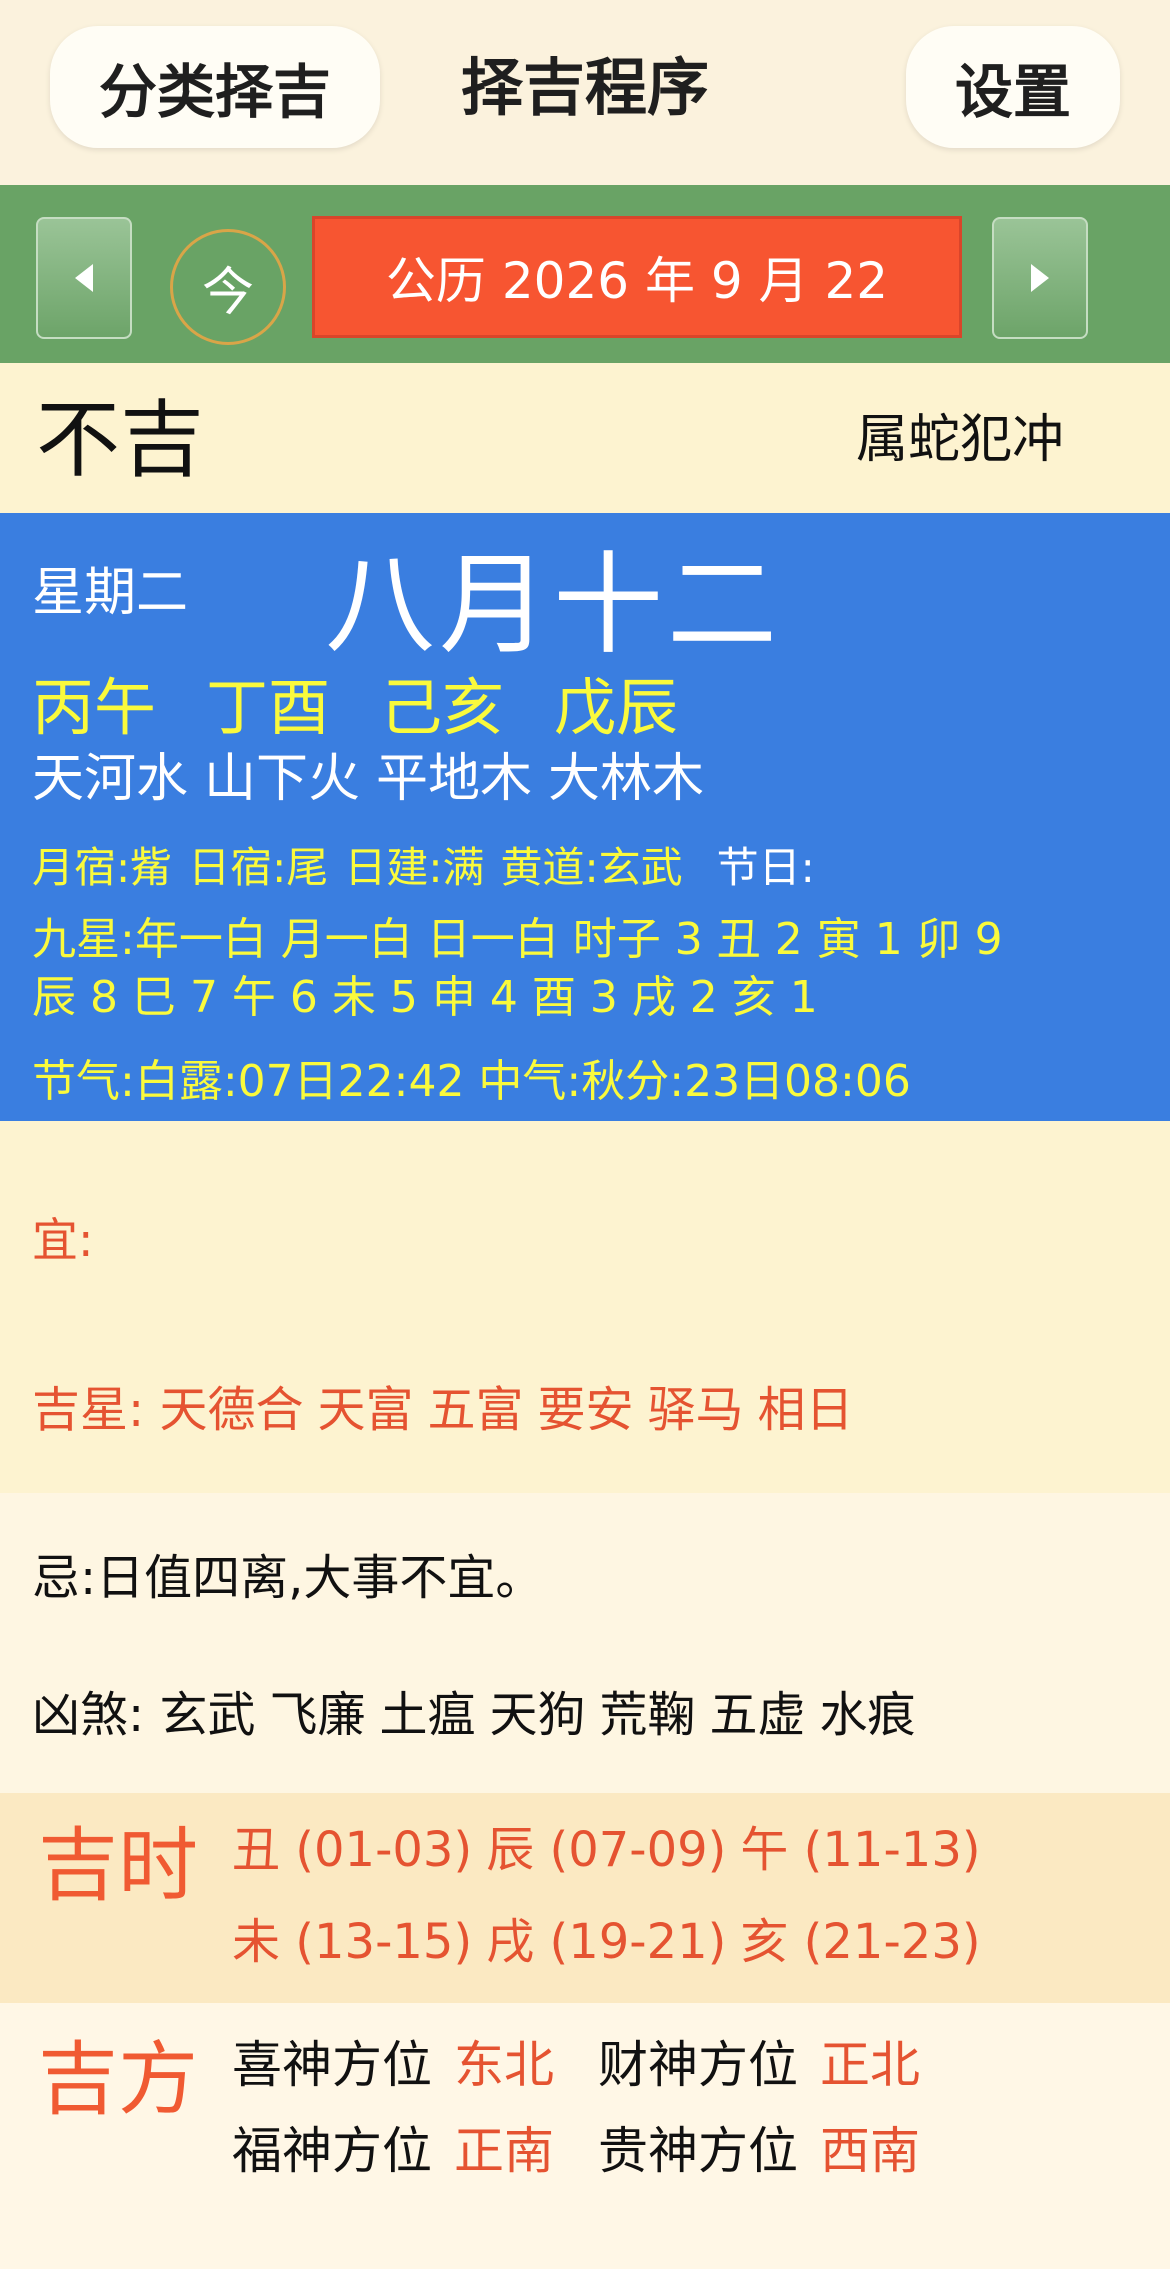 The height and width of the screenshot is (2269, 1170). I want to click on weekday: 星期二, so click(110, 593).